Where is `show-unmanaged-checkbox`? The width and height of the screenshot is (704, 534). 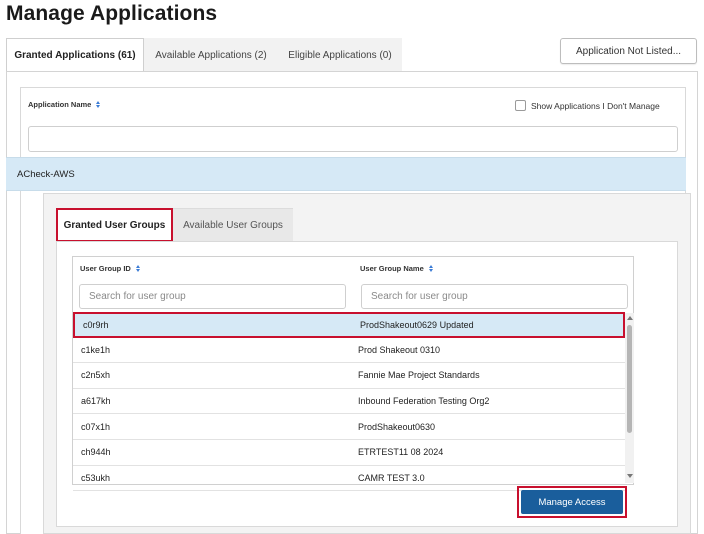
show-unmanaged-checkbox is located at coordinates (520, 105).